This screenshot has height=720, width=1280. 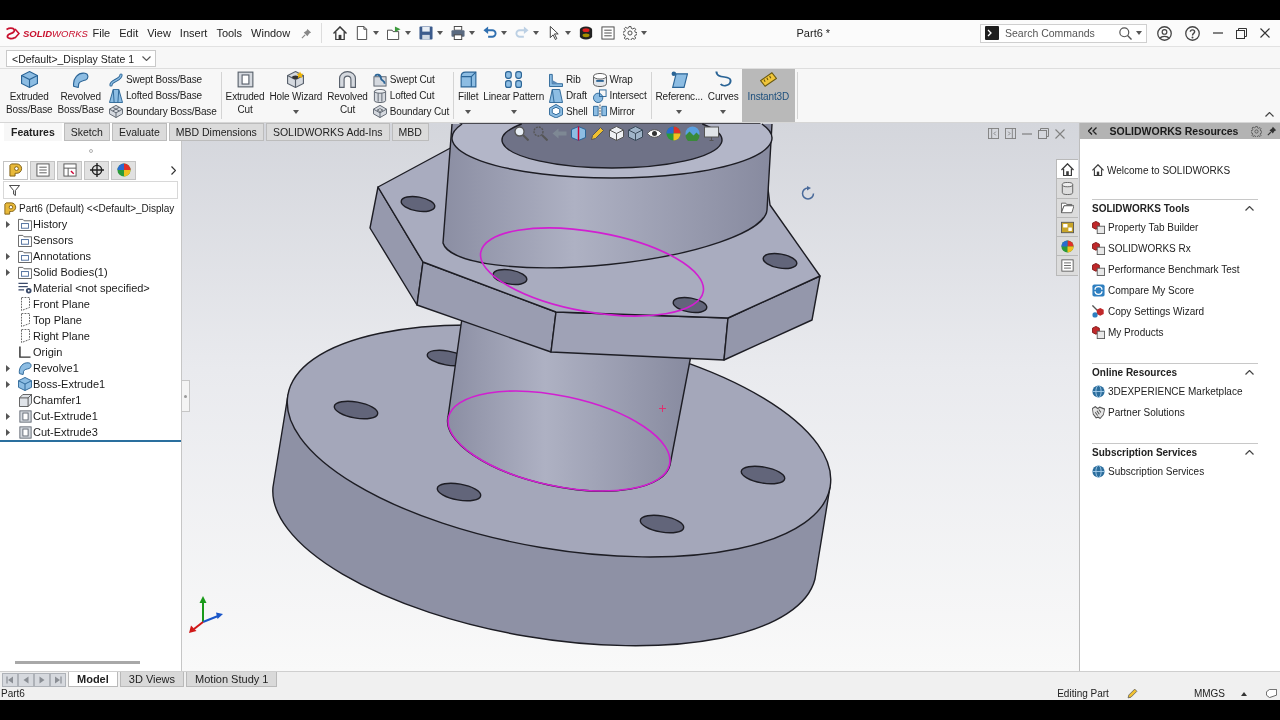 I want to click on tree-item: Cut-Extrude3, so click(x=65, y=432).